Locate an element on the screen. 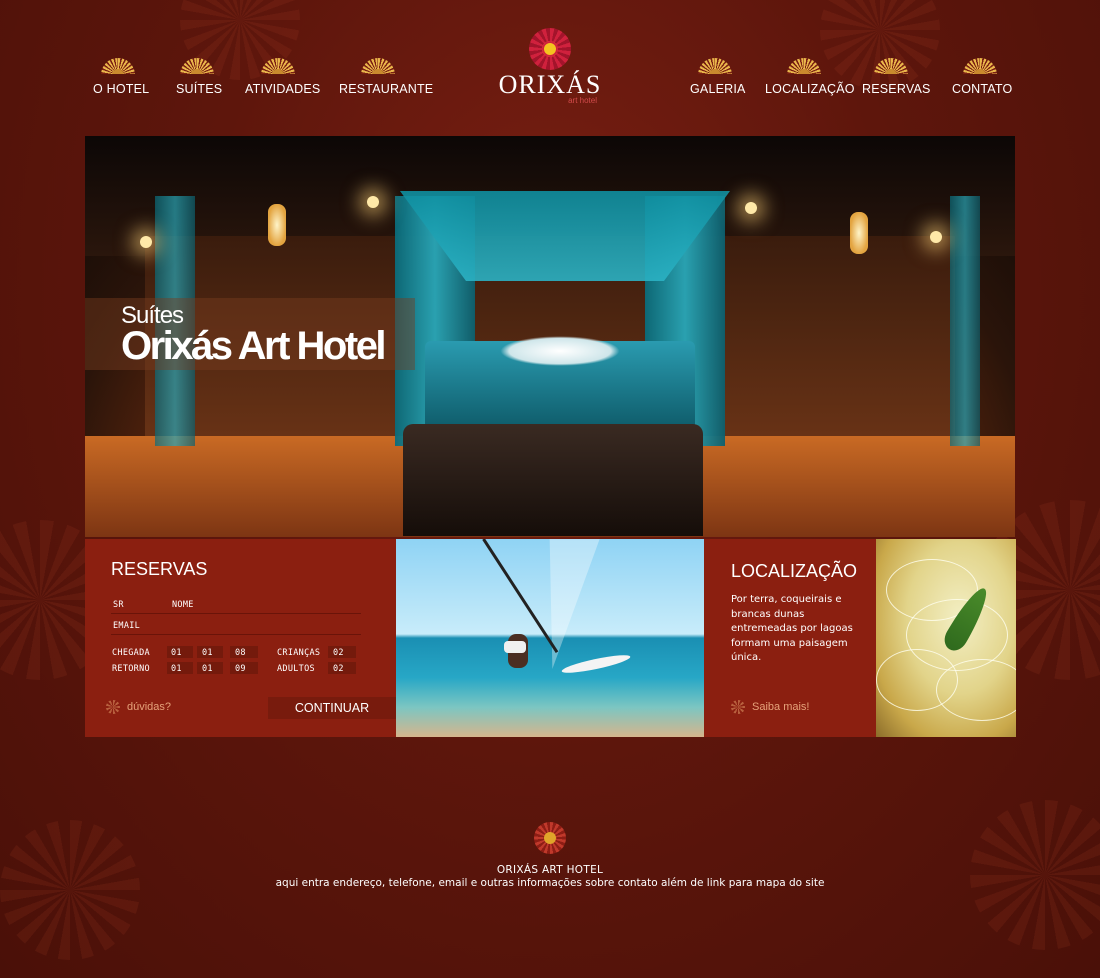 This screenshot has width=1100, height=978. info-flower-icon is located at coordinates (738, 707).